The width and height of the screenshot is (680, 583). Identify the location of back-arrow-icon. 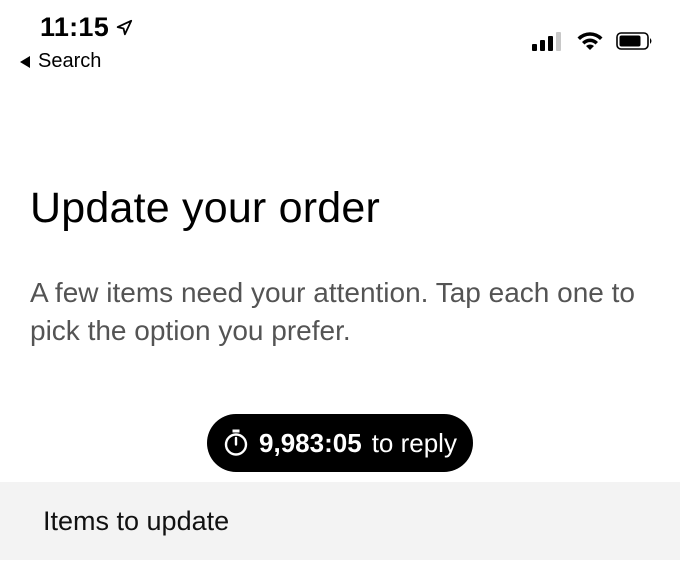
(25, 61).